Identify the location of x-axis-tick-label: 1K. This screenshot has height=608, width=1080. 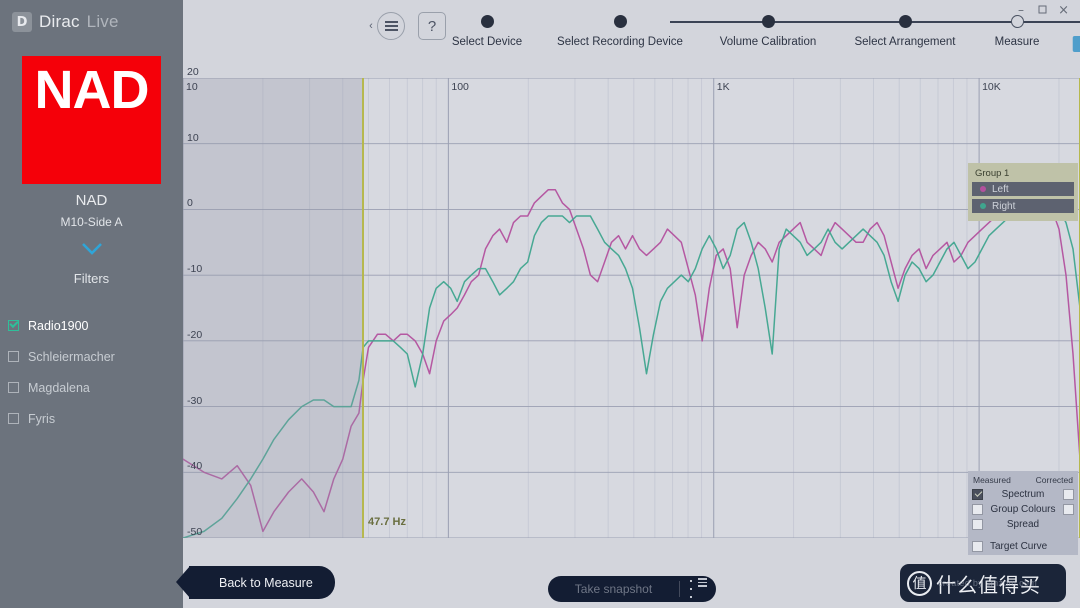
(723, 87).